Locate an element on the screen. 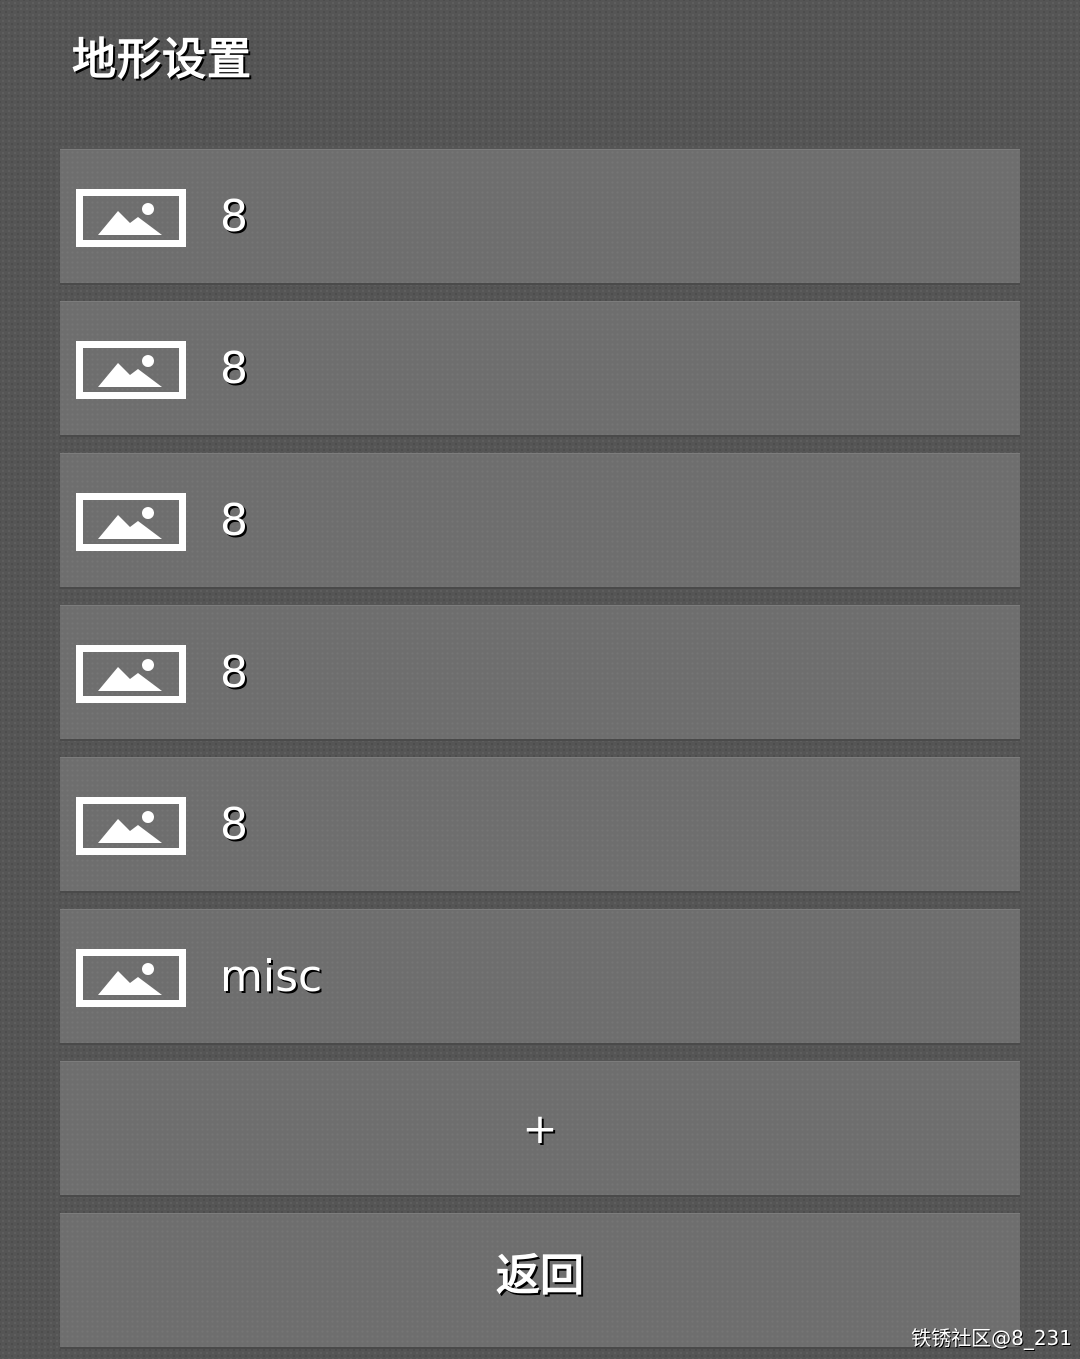 Image resolution: width=1080 pixels, height=1359 pixels. back-button-label: 返回 is located at coordinates (540, 1275).